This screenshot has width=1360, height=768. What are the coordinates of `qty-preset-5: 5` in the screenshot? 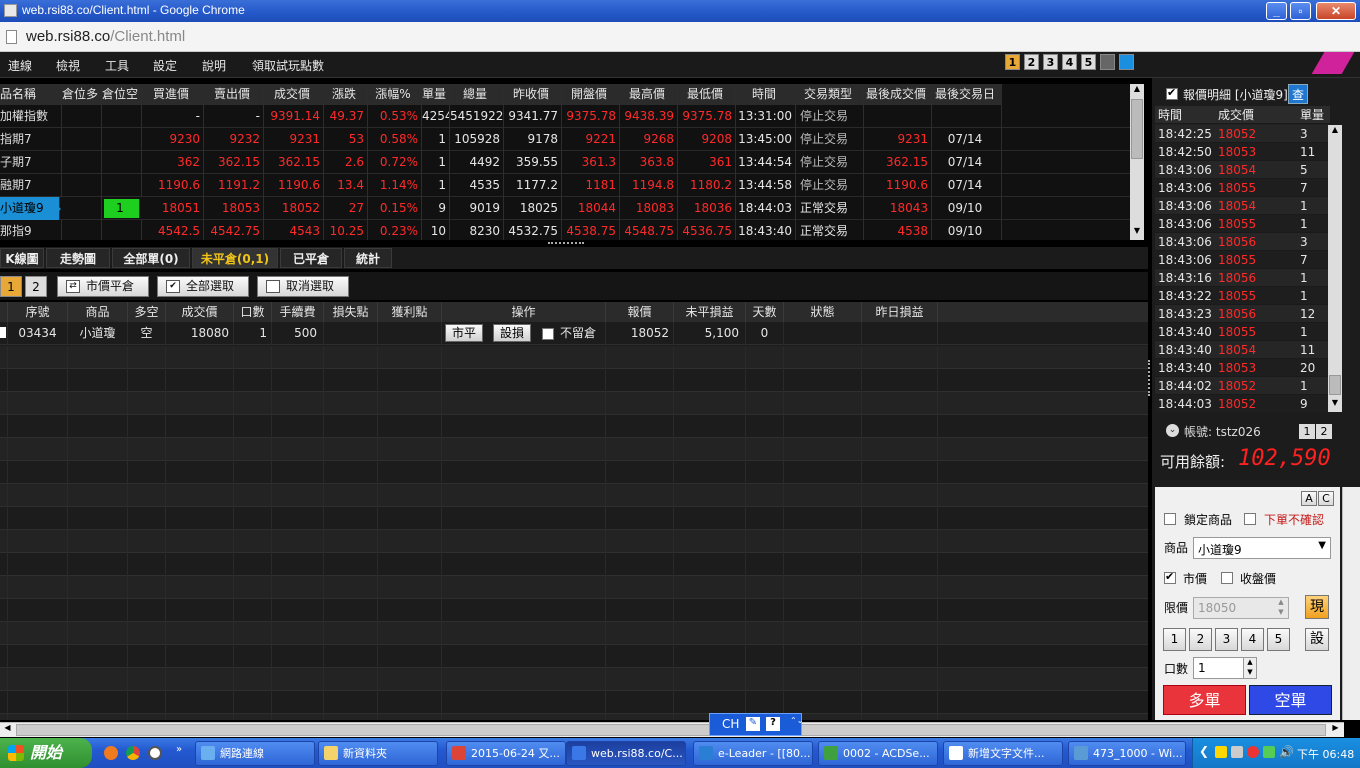 It's located at (1278, 639).